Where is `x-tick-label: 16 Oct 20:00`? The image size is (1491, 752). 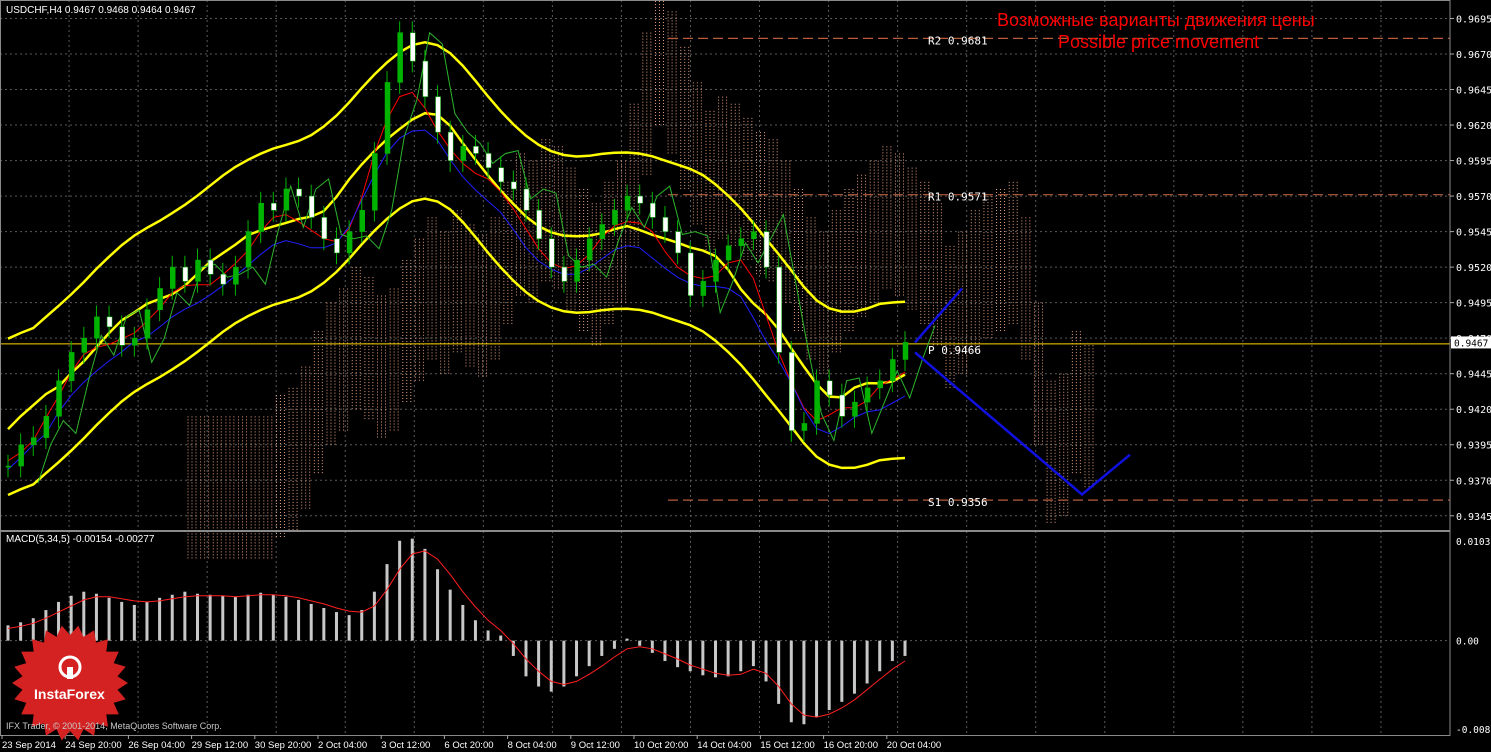
x-tick-label: 16 Oct 20:00 is located at coordinates (851, 745).